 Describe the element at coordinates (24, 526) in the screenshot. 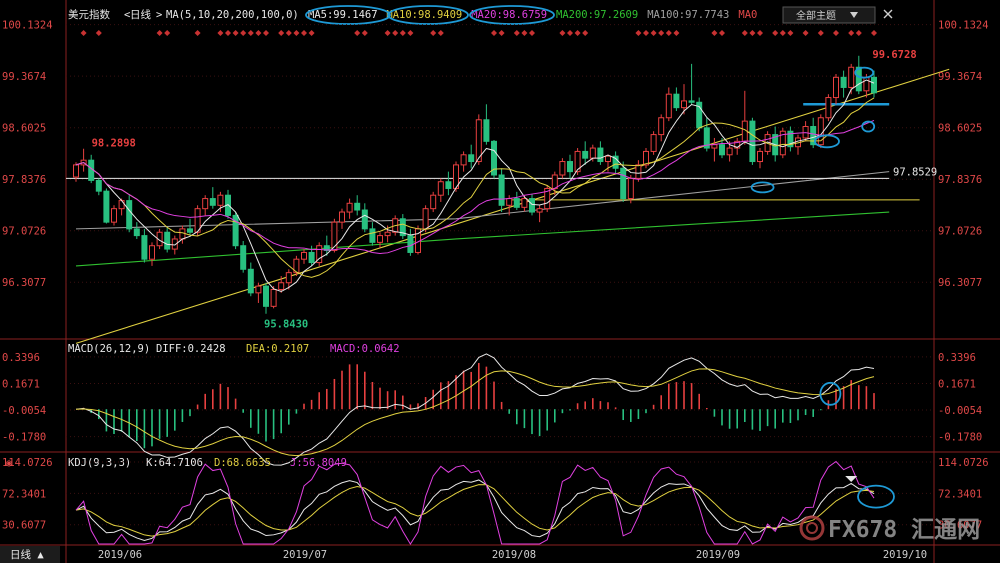

I see `kdj-tick-left-2: 30.6077` at that location.